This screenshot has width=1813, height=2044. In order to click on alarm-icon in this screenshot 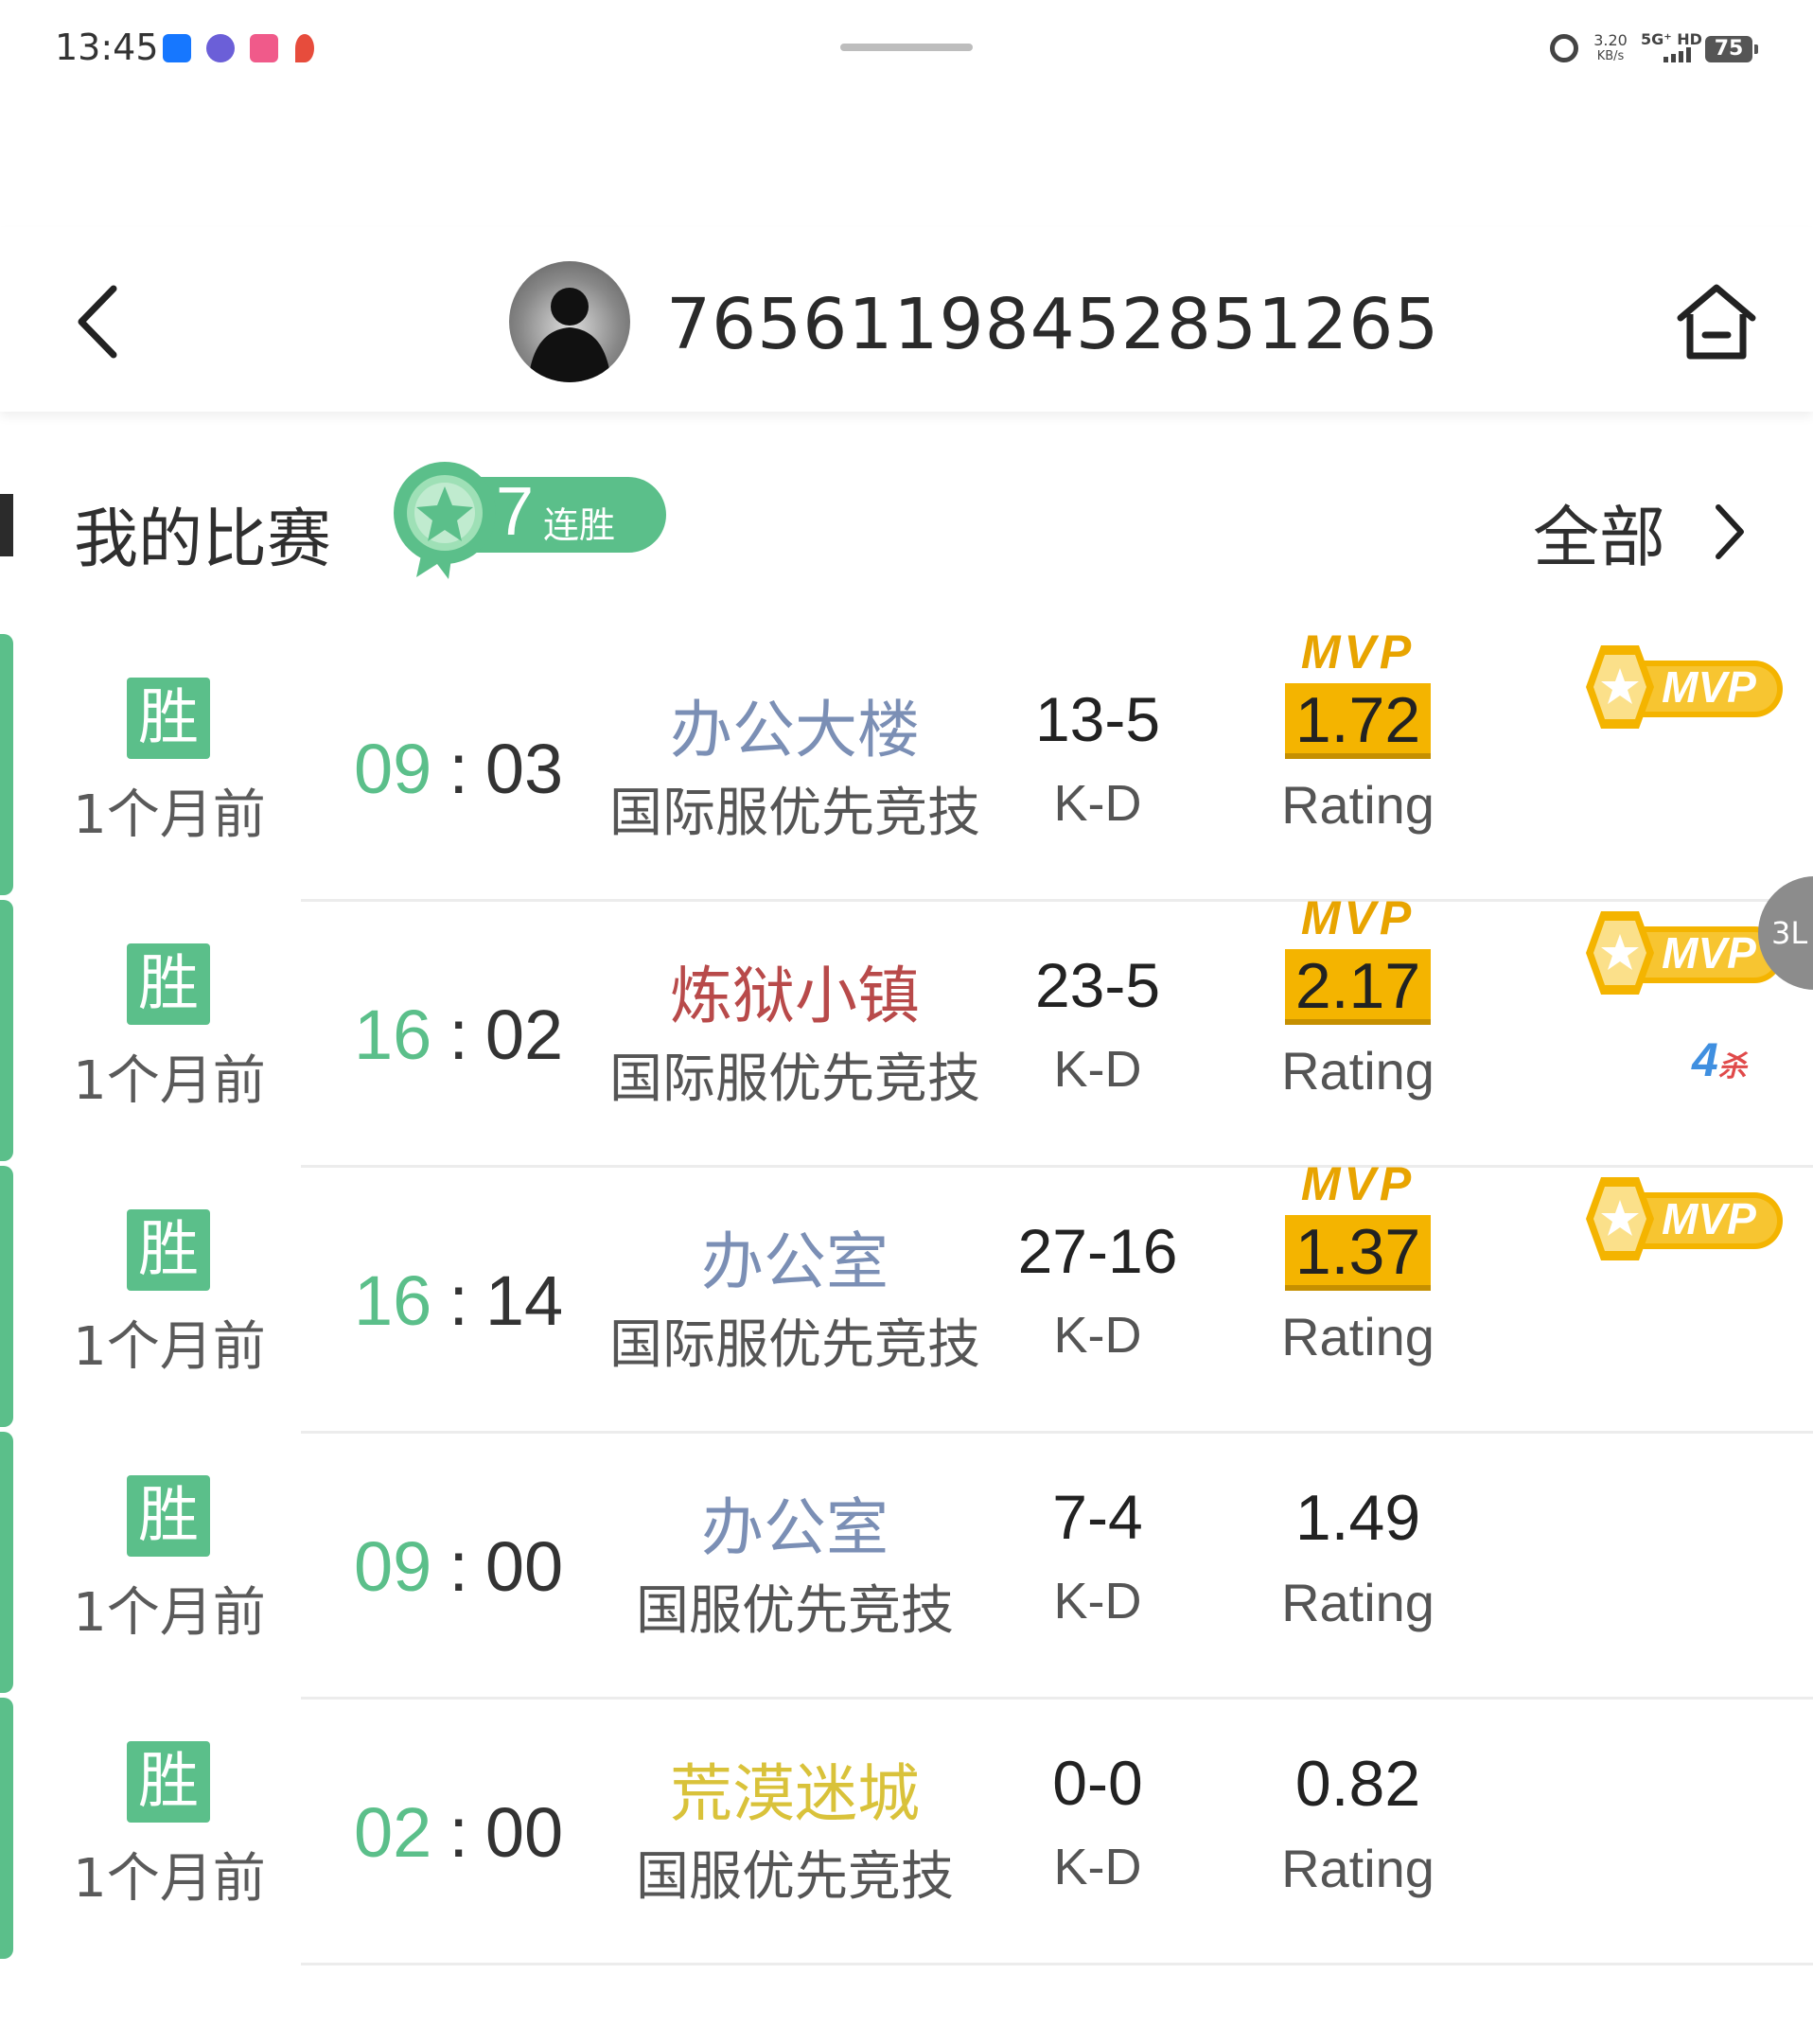, I will do `click(1564, 48)`.